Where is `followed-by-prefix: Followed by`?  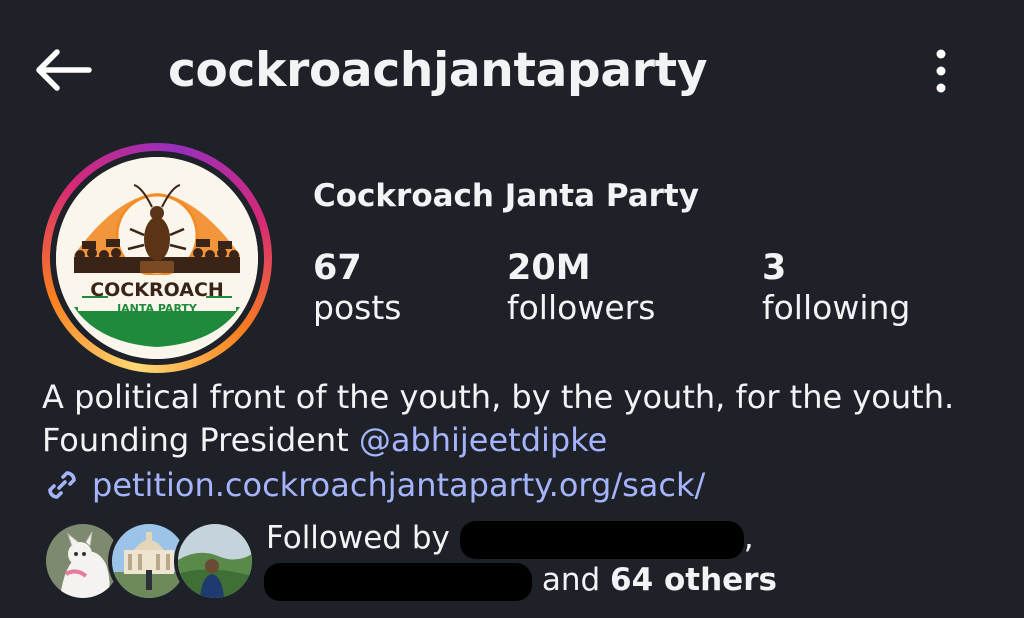
followed-by-prefix: Followed by is located at coordinates (358, 538).